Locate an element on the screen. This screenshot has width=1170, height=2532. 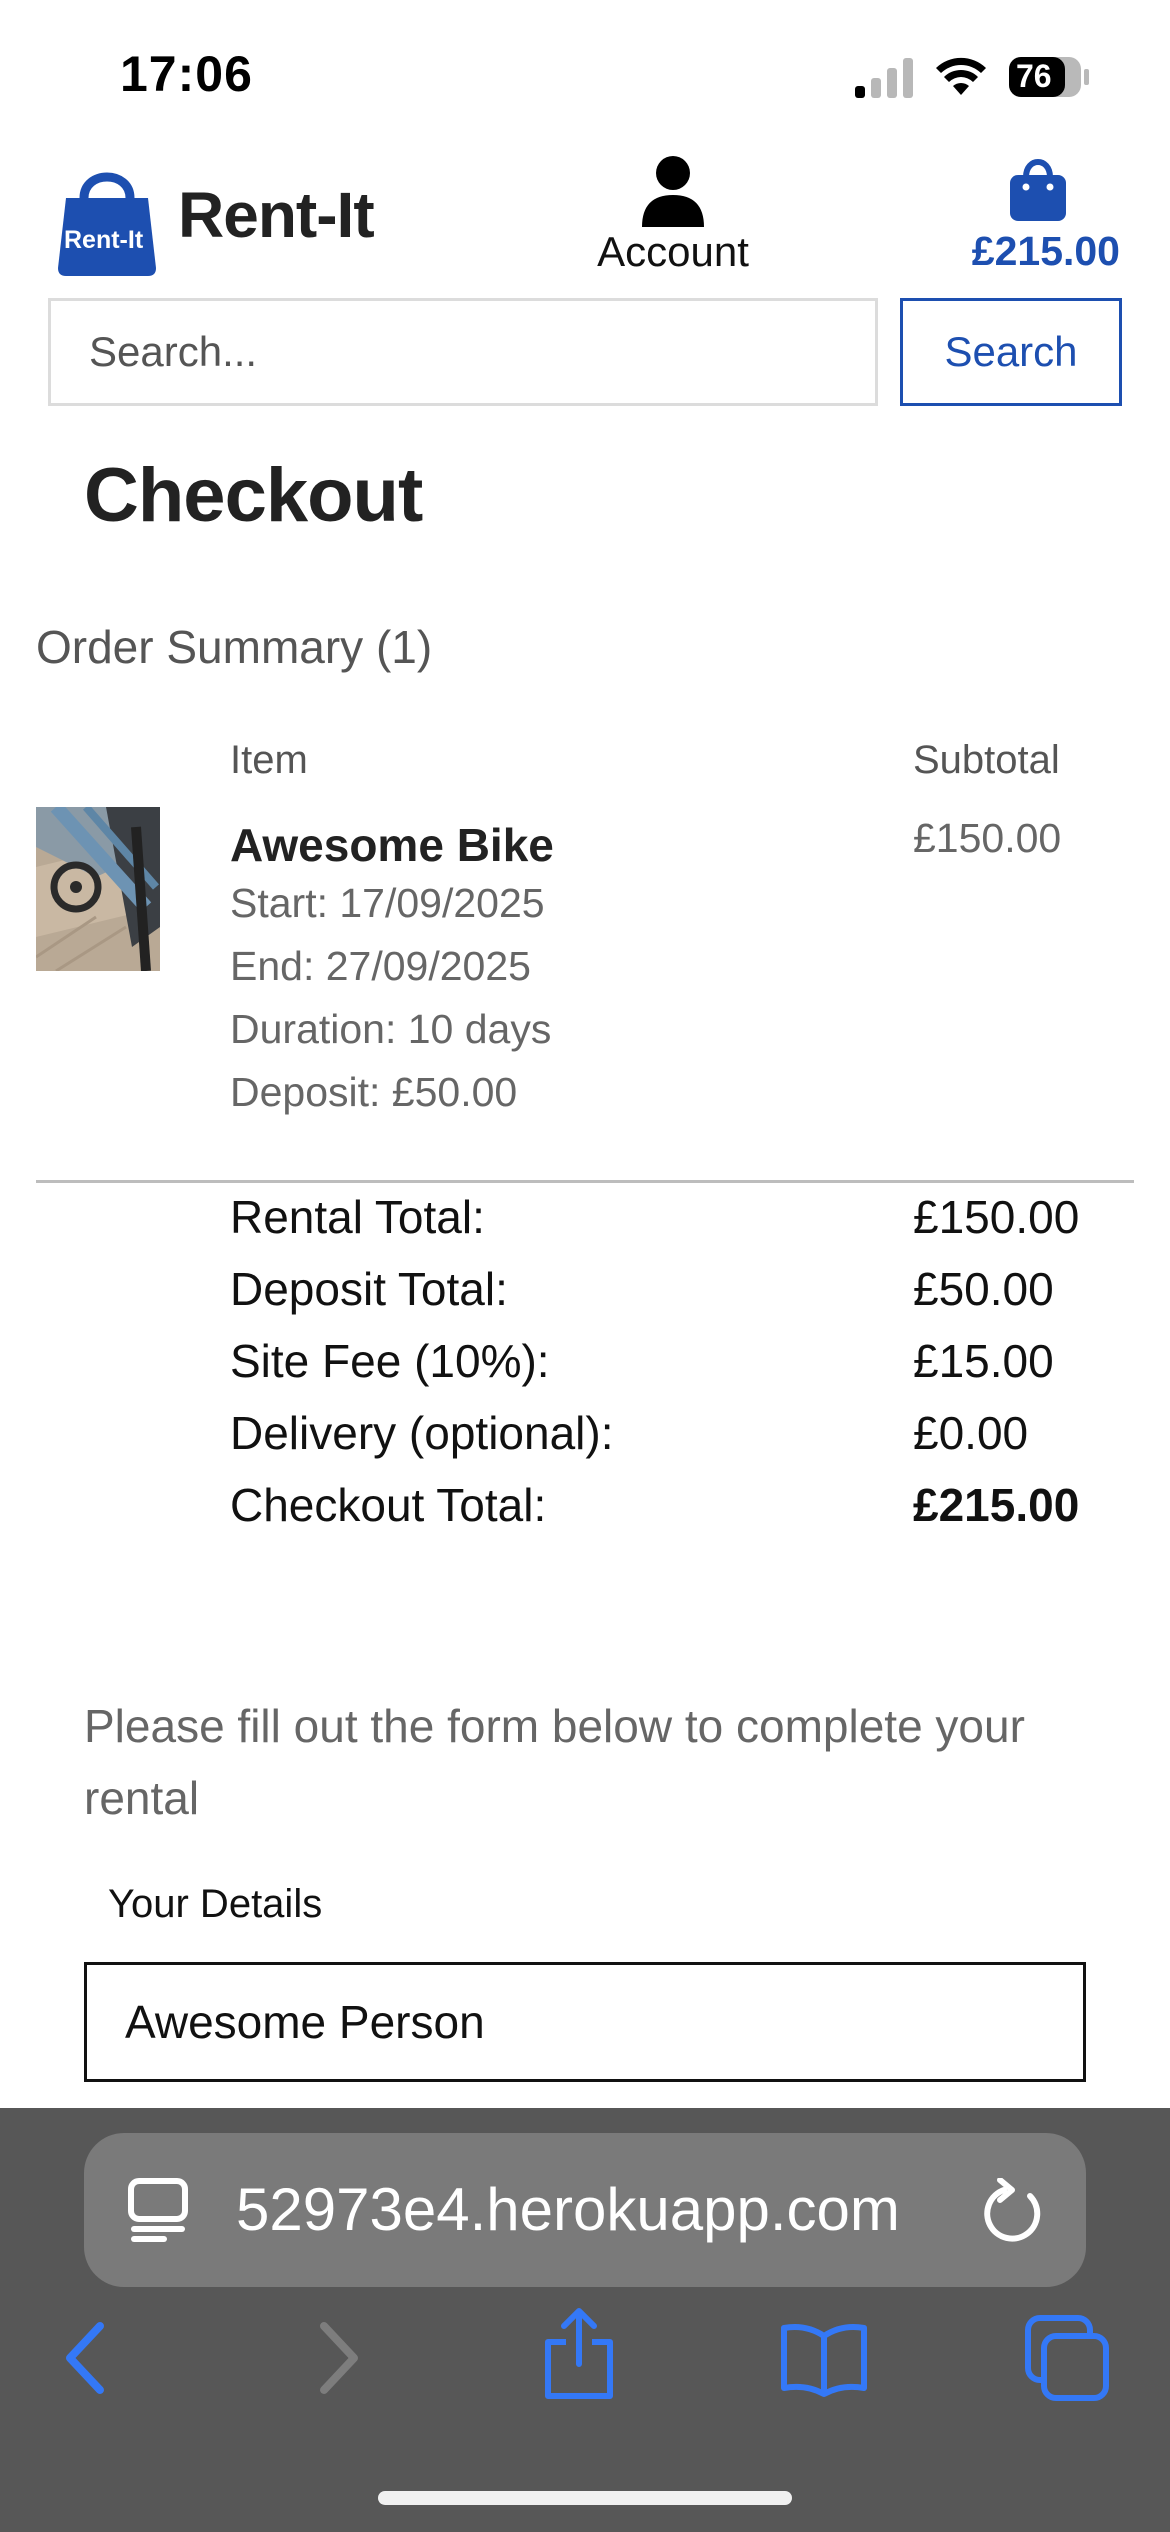
back-icon is located at coordinates (85, 2358).